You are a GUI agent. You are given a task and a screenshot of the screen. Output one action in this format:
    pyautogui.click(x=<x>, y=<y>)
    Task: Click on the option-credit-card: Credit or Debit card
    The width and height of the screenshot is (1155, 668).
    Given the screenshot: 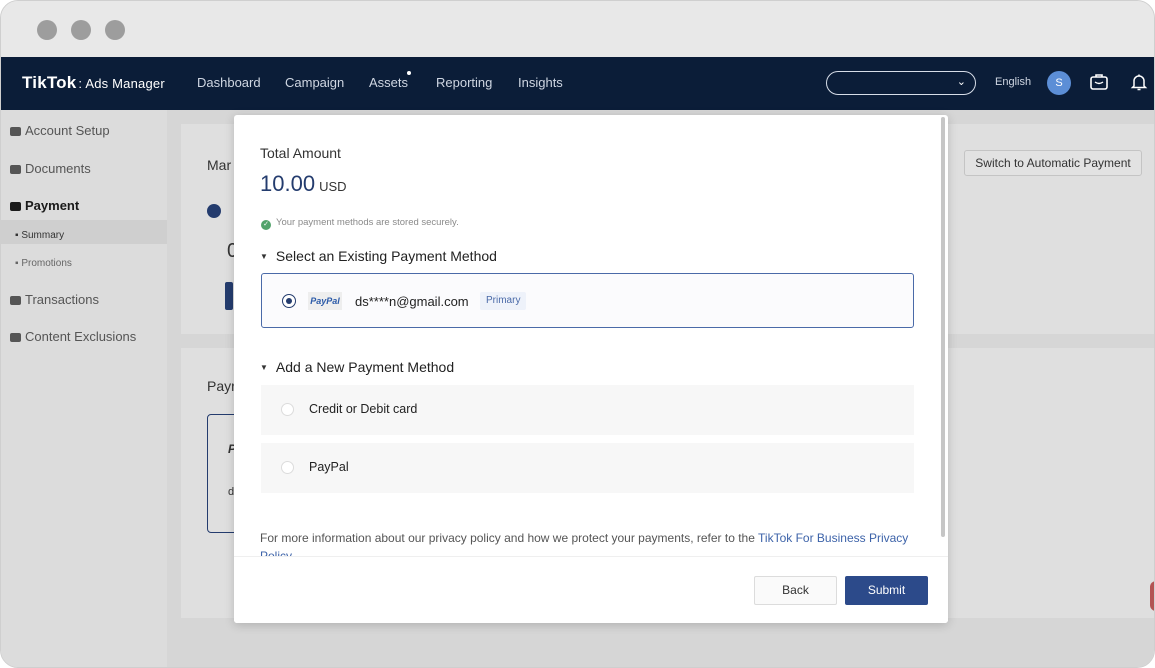 What is the action you would take?
    pyautogui.click(x=587, y=410)
    